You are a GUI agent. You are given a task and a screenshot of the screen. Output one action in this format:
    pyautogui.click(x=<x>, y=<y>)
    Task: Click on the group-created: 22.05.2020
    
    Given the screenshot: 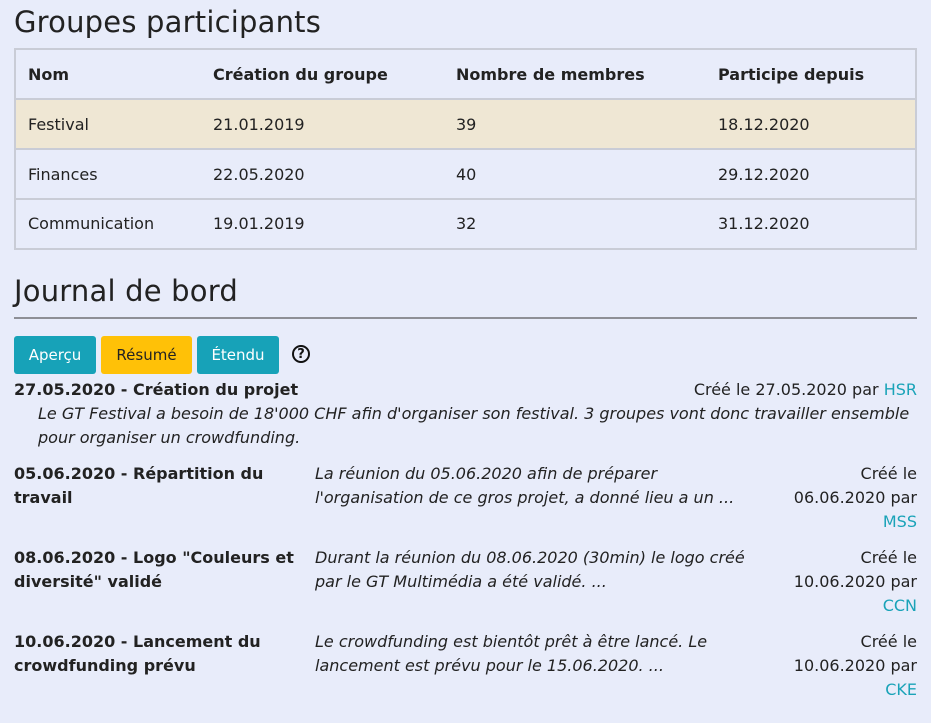 What is the action you would take?
    pyautogui.click(x=259, y=174)
    